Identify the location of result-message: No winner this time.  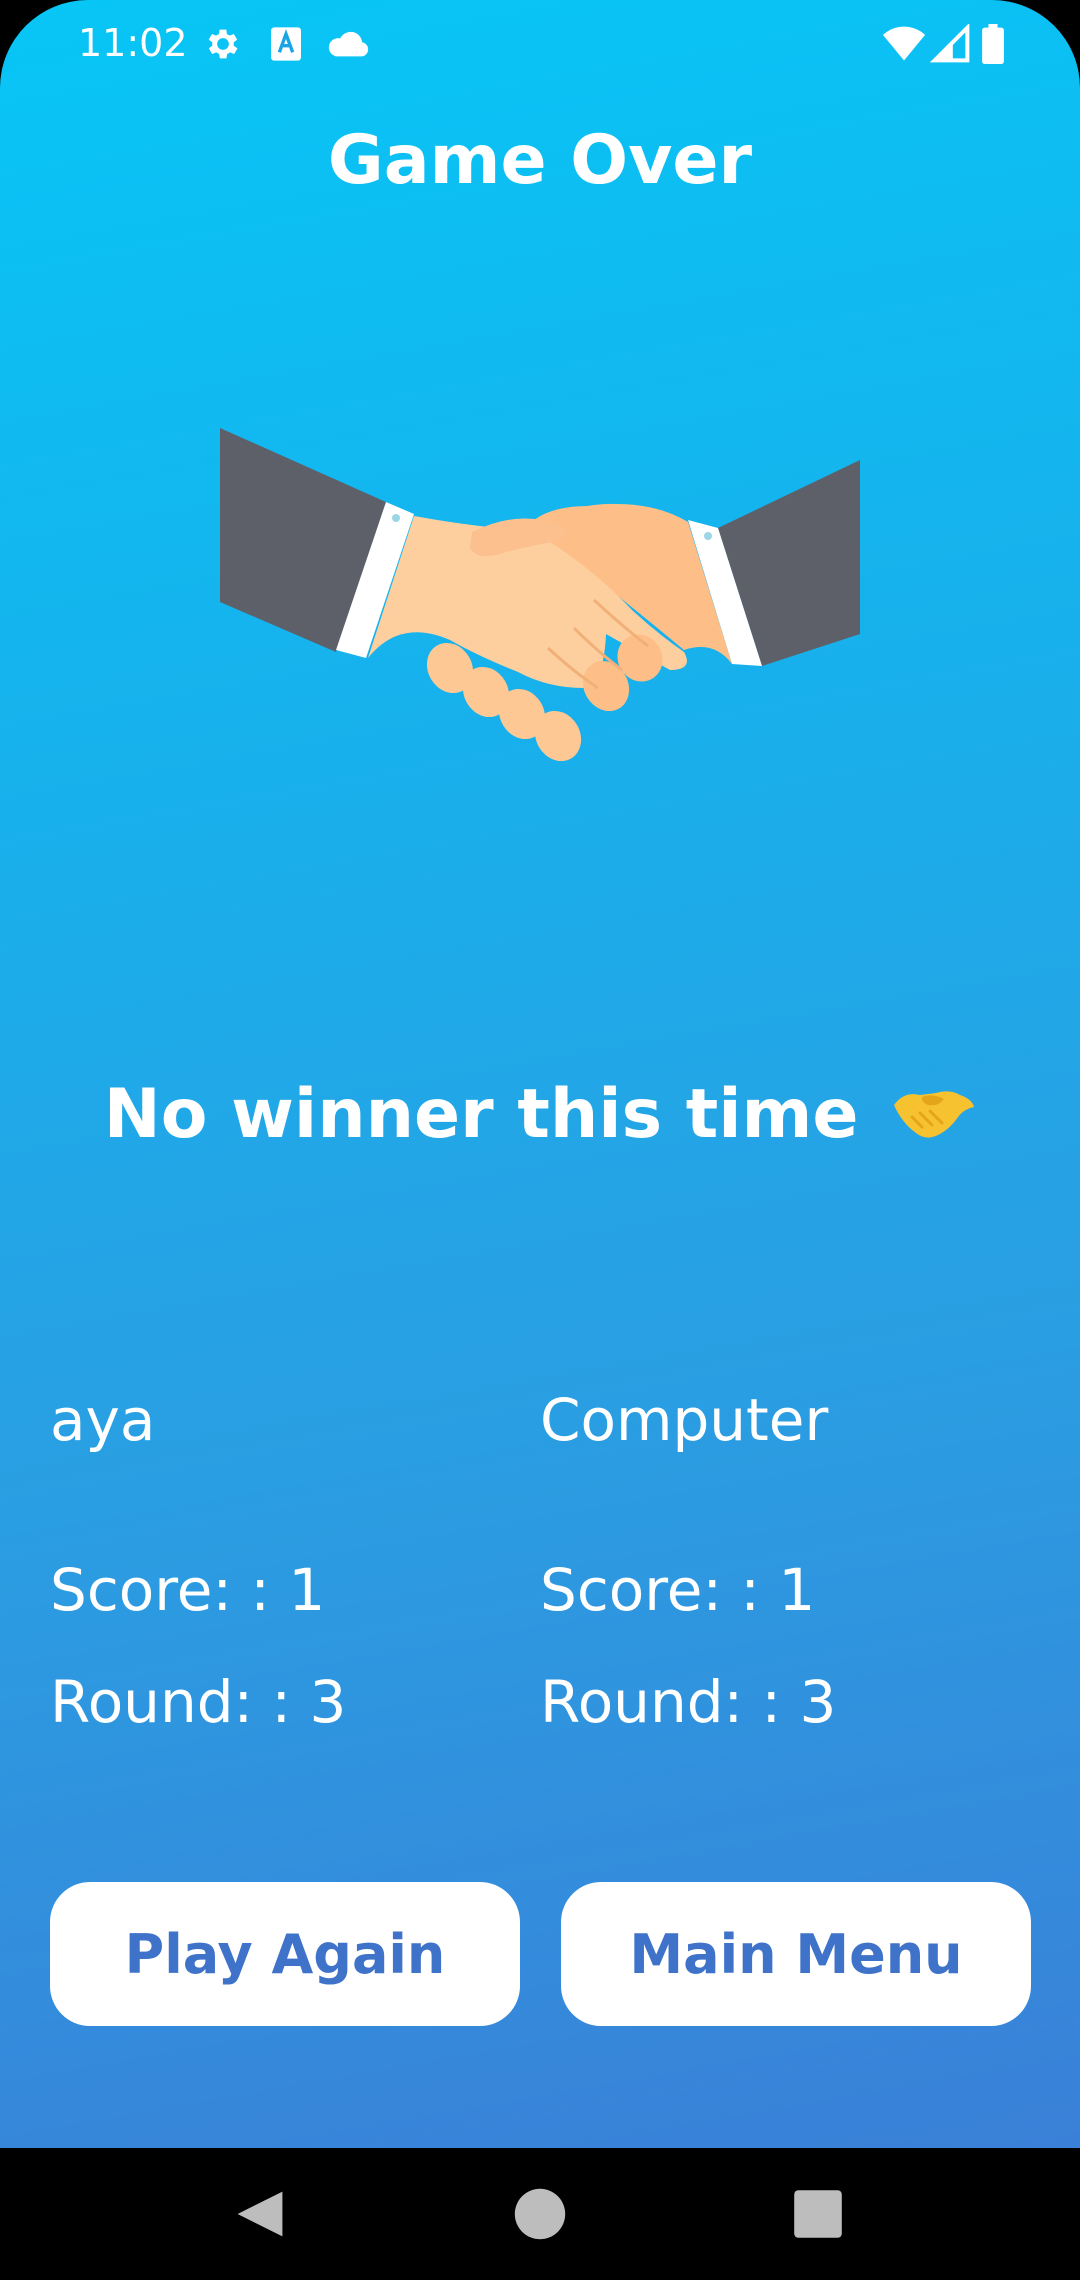
(540, 1115).